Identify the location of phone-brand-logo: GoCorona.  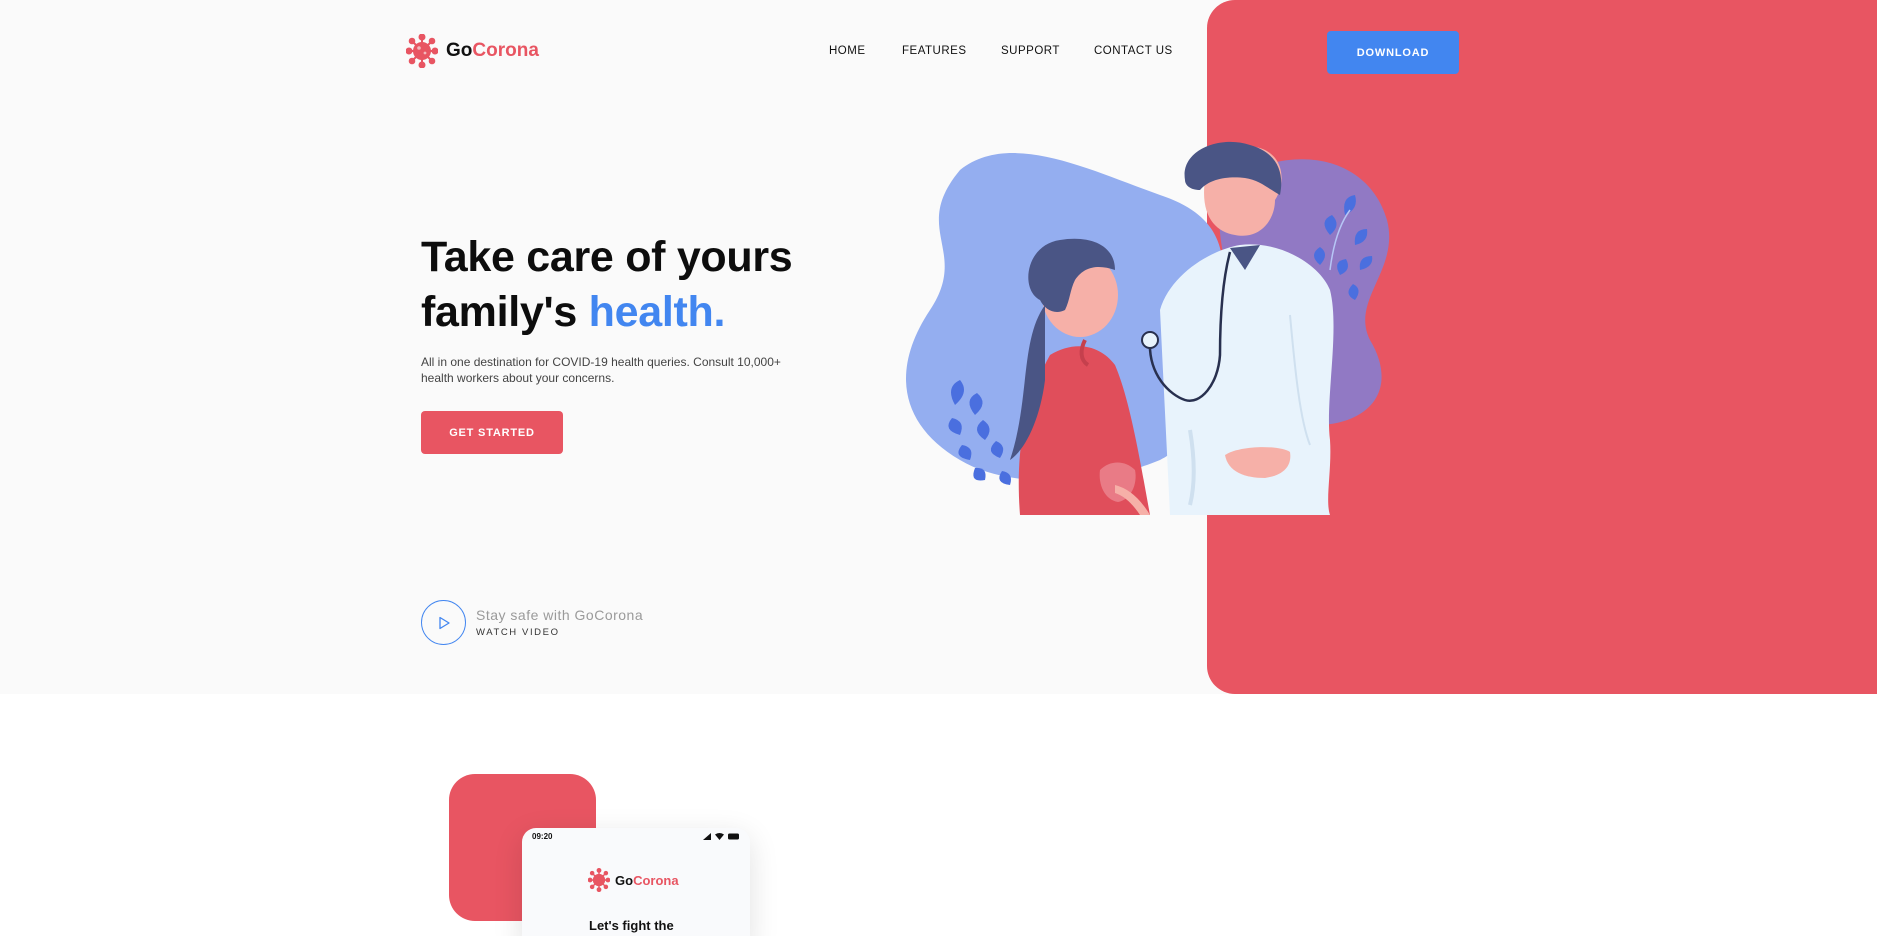
(633, 880).